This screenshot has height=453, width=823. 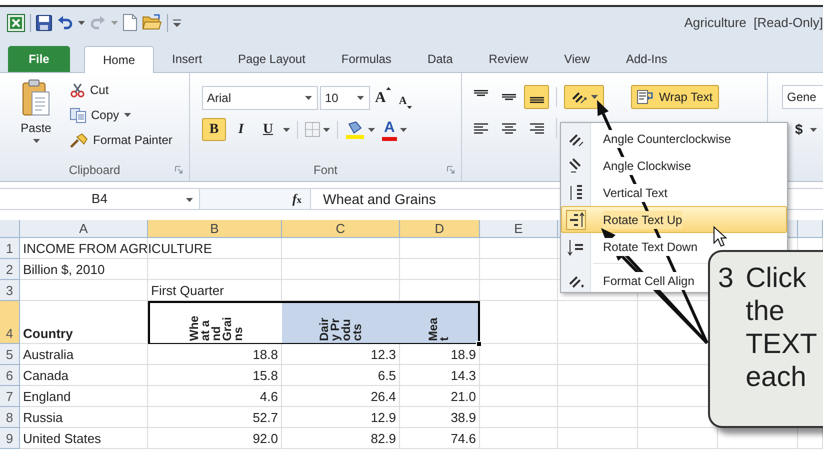 I want to click on table-cell: Dairy Products, so click(x=341, y=322).